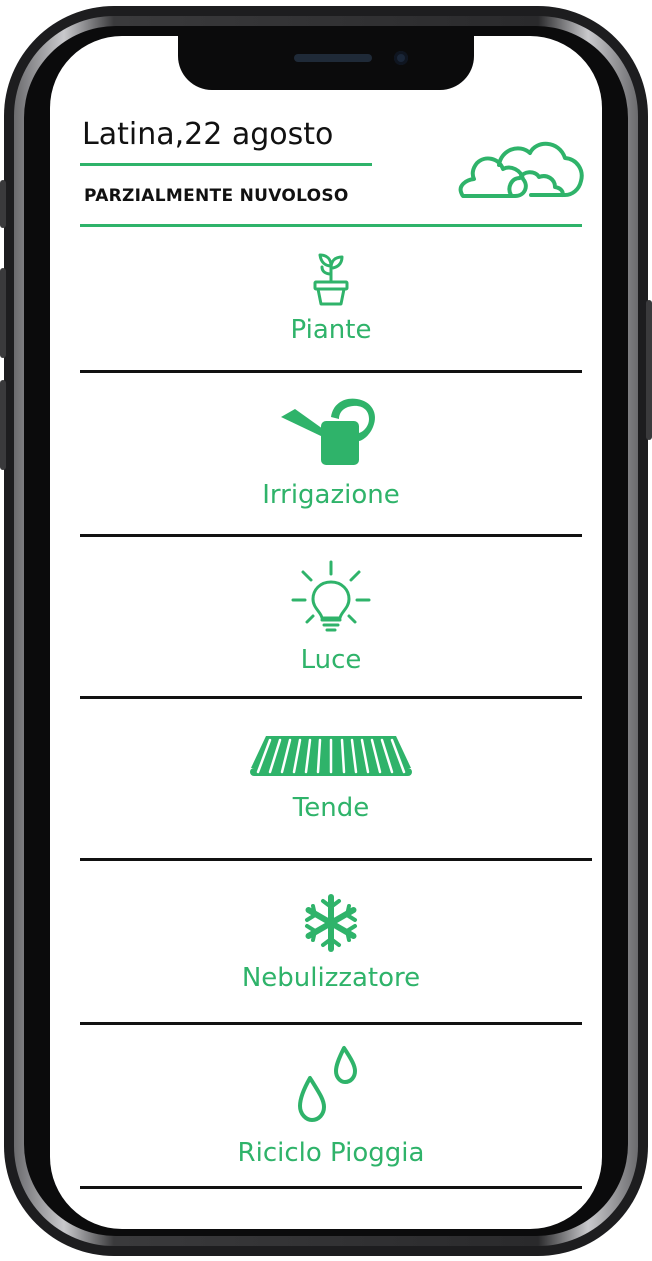  What do you see at coordinates (331, 495) in the screenshot?
I see `menu-item-label: Irrigazione` at bounding box center [331, 495].